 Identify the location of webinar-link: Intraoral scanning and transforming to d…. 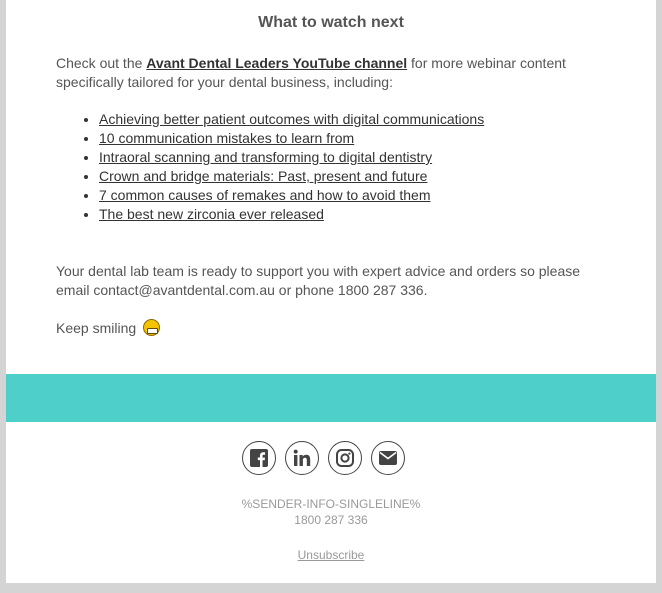
(265, 157).